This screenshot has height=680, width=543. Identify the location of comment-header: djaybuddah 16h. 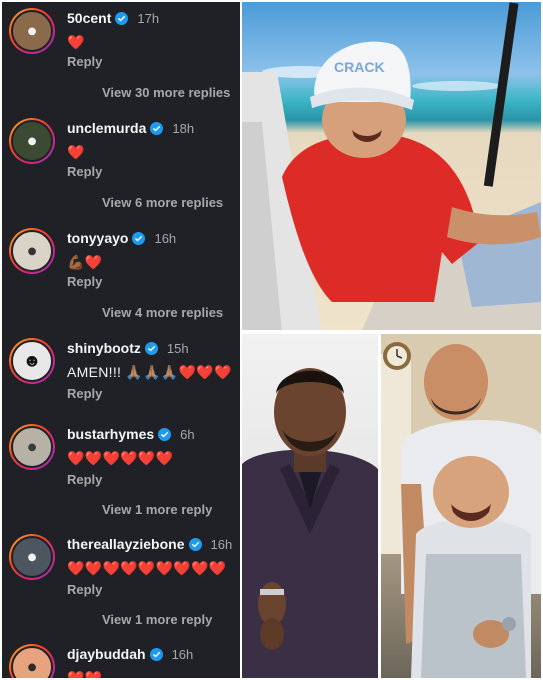
(130, 654).